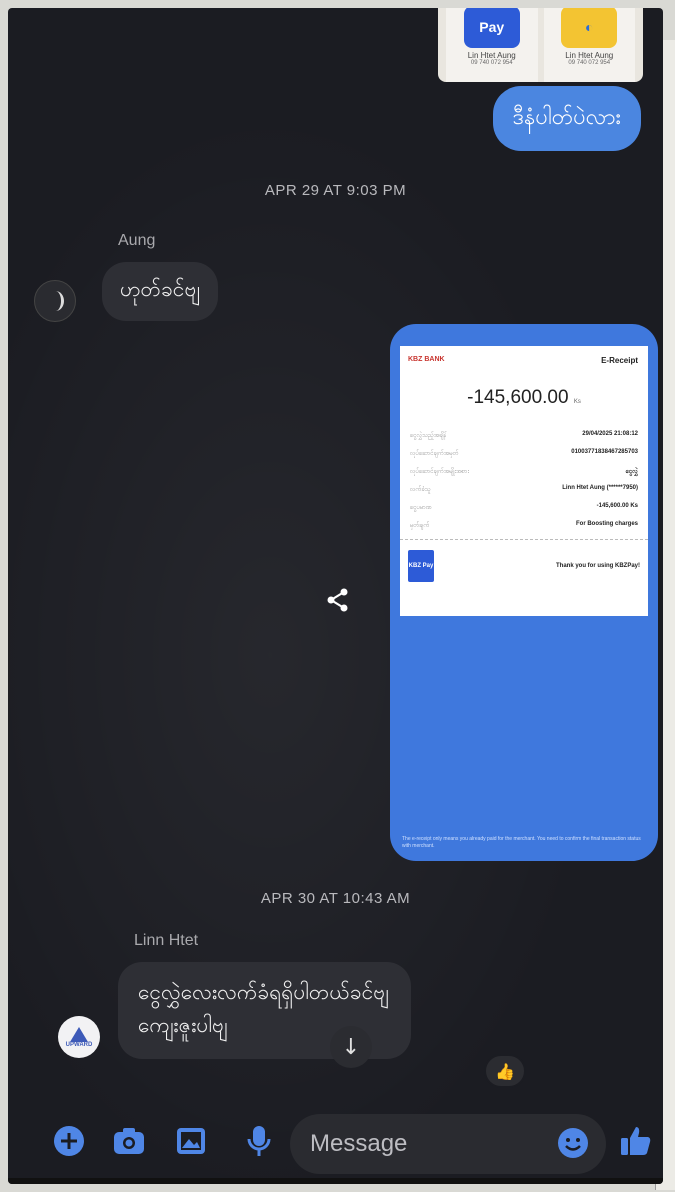 Image resolution: width=675 pixels, height=1192 pixels. I want to click on receipt-row-value: -145,600.00 Ks, so click(617, 506).